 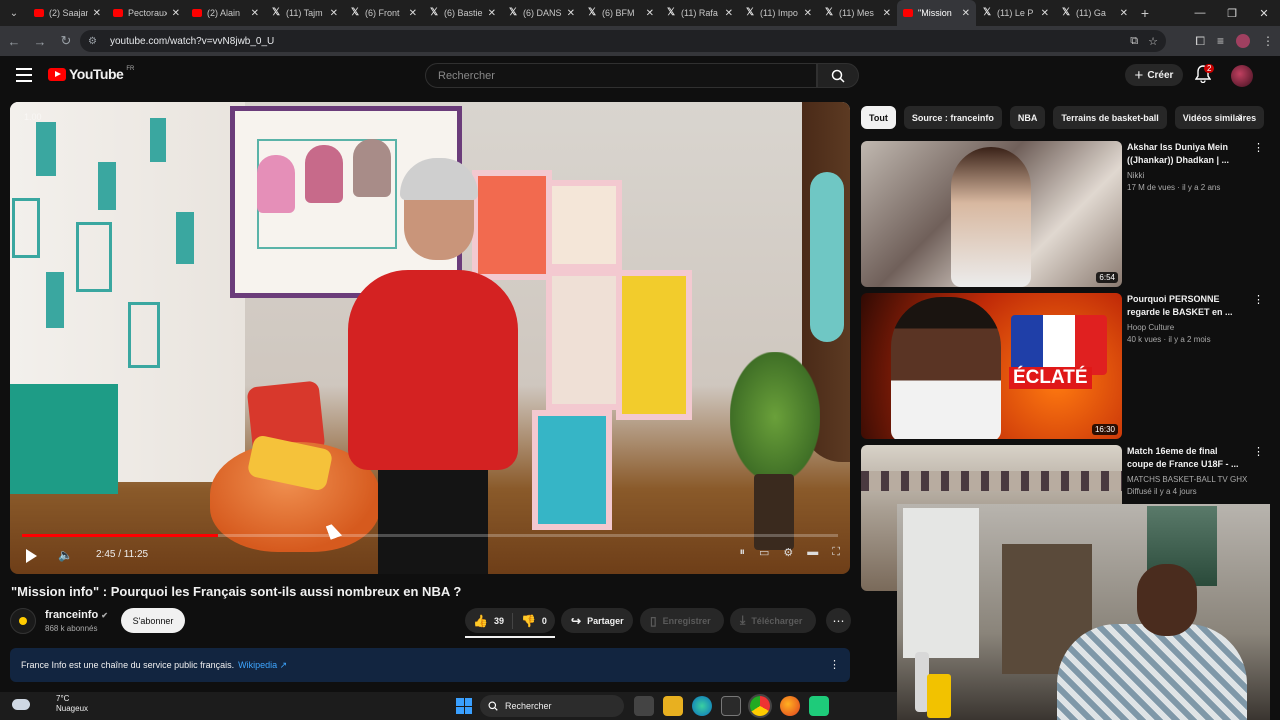 I want to click on share-button: ↪ Partager, so click(x=597, y=620).